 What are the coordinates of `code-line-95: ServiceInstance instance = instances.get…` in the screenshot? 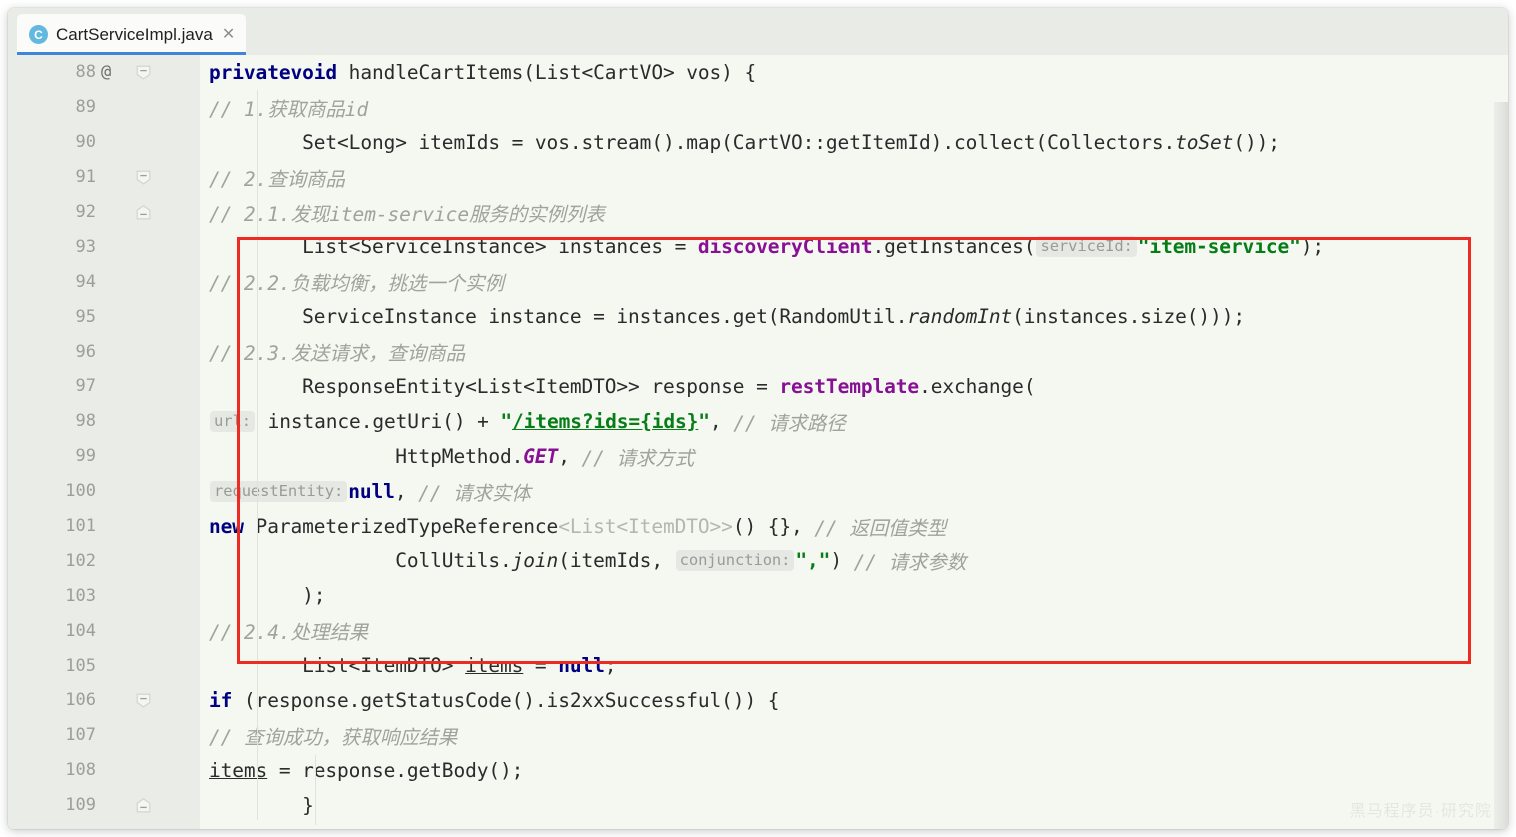 It's located at (727, 317).